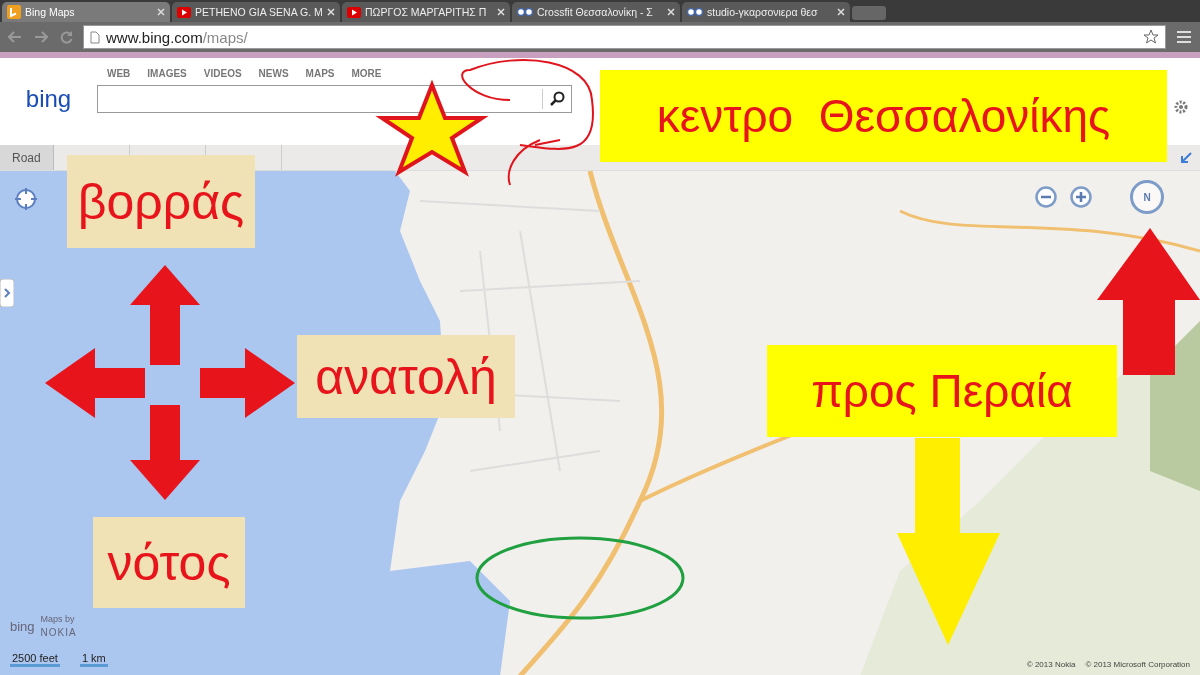 This screenshot has height=675, width=1200. Describe the element at coordinates (14, 12) in the screenshot. I see `logo-icon` at that location.